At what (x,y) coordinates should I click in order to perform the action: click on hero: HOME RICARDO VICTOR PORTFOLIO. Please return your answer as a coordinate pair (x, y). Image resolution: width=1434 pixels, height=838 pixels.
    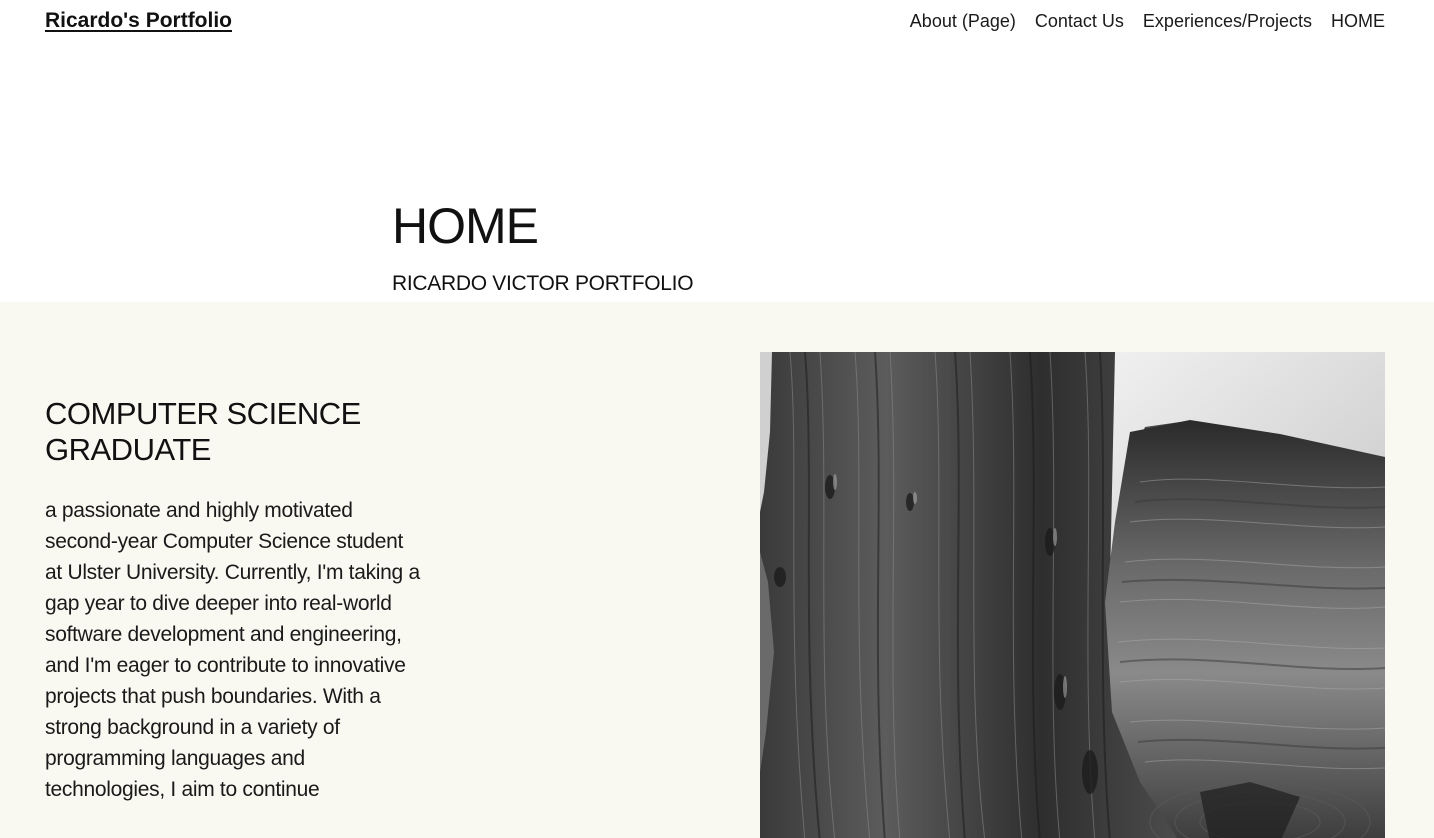
    Looking at the image, I should click on (543, 246).